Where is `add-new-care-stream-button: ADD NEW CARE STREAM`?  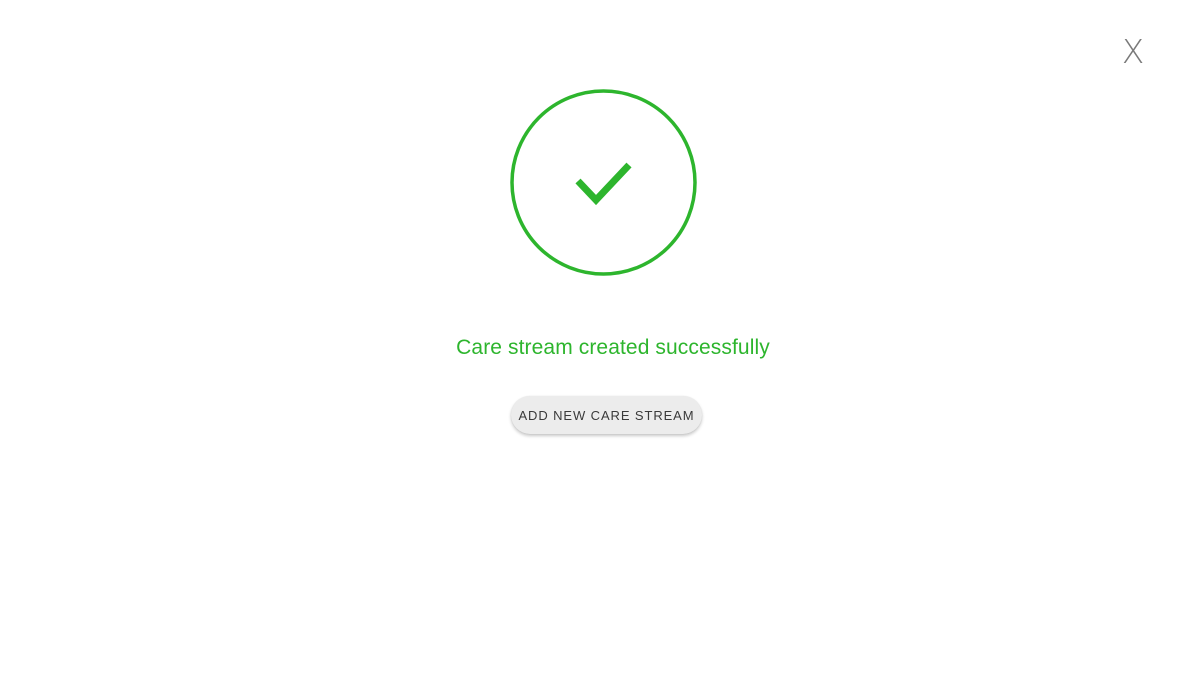 add-new-care-stream-button: ADD NEW CARE STREAM is located at coordinates (606, 415).